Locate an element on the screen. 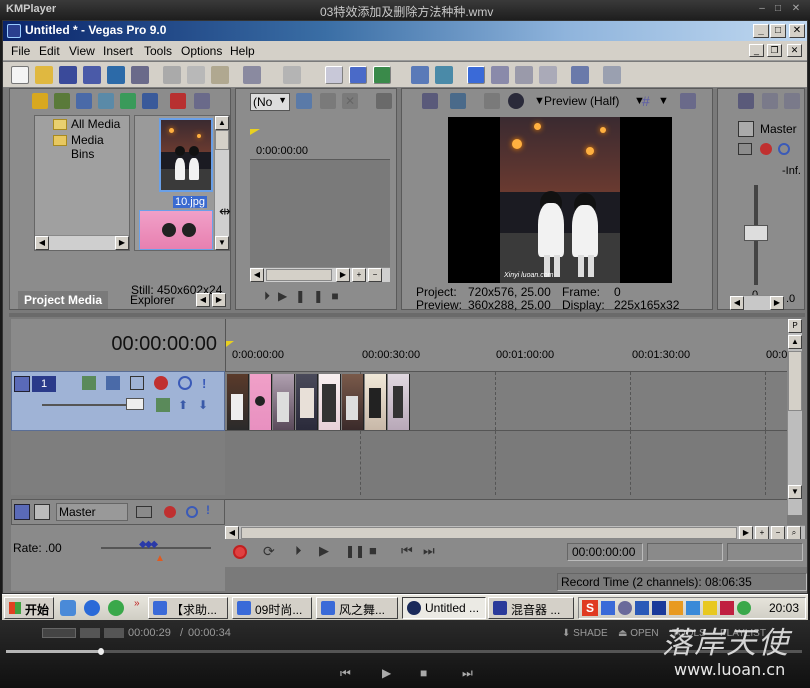 This screenshot has height=688, width=810. play-from-start-icon: ⏵ is located at coordinates (271, 296).